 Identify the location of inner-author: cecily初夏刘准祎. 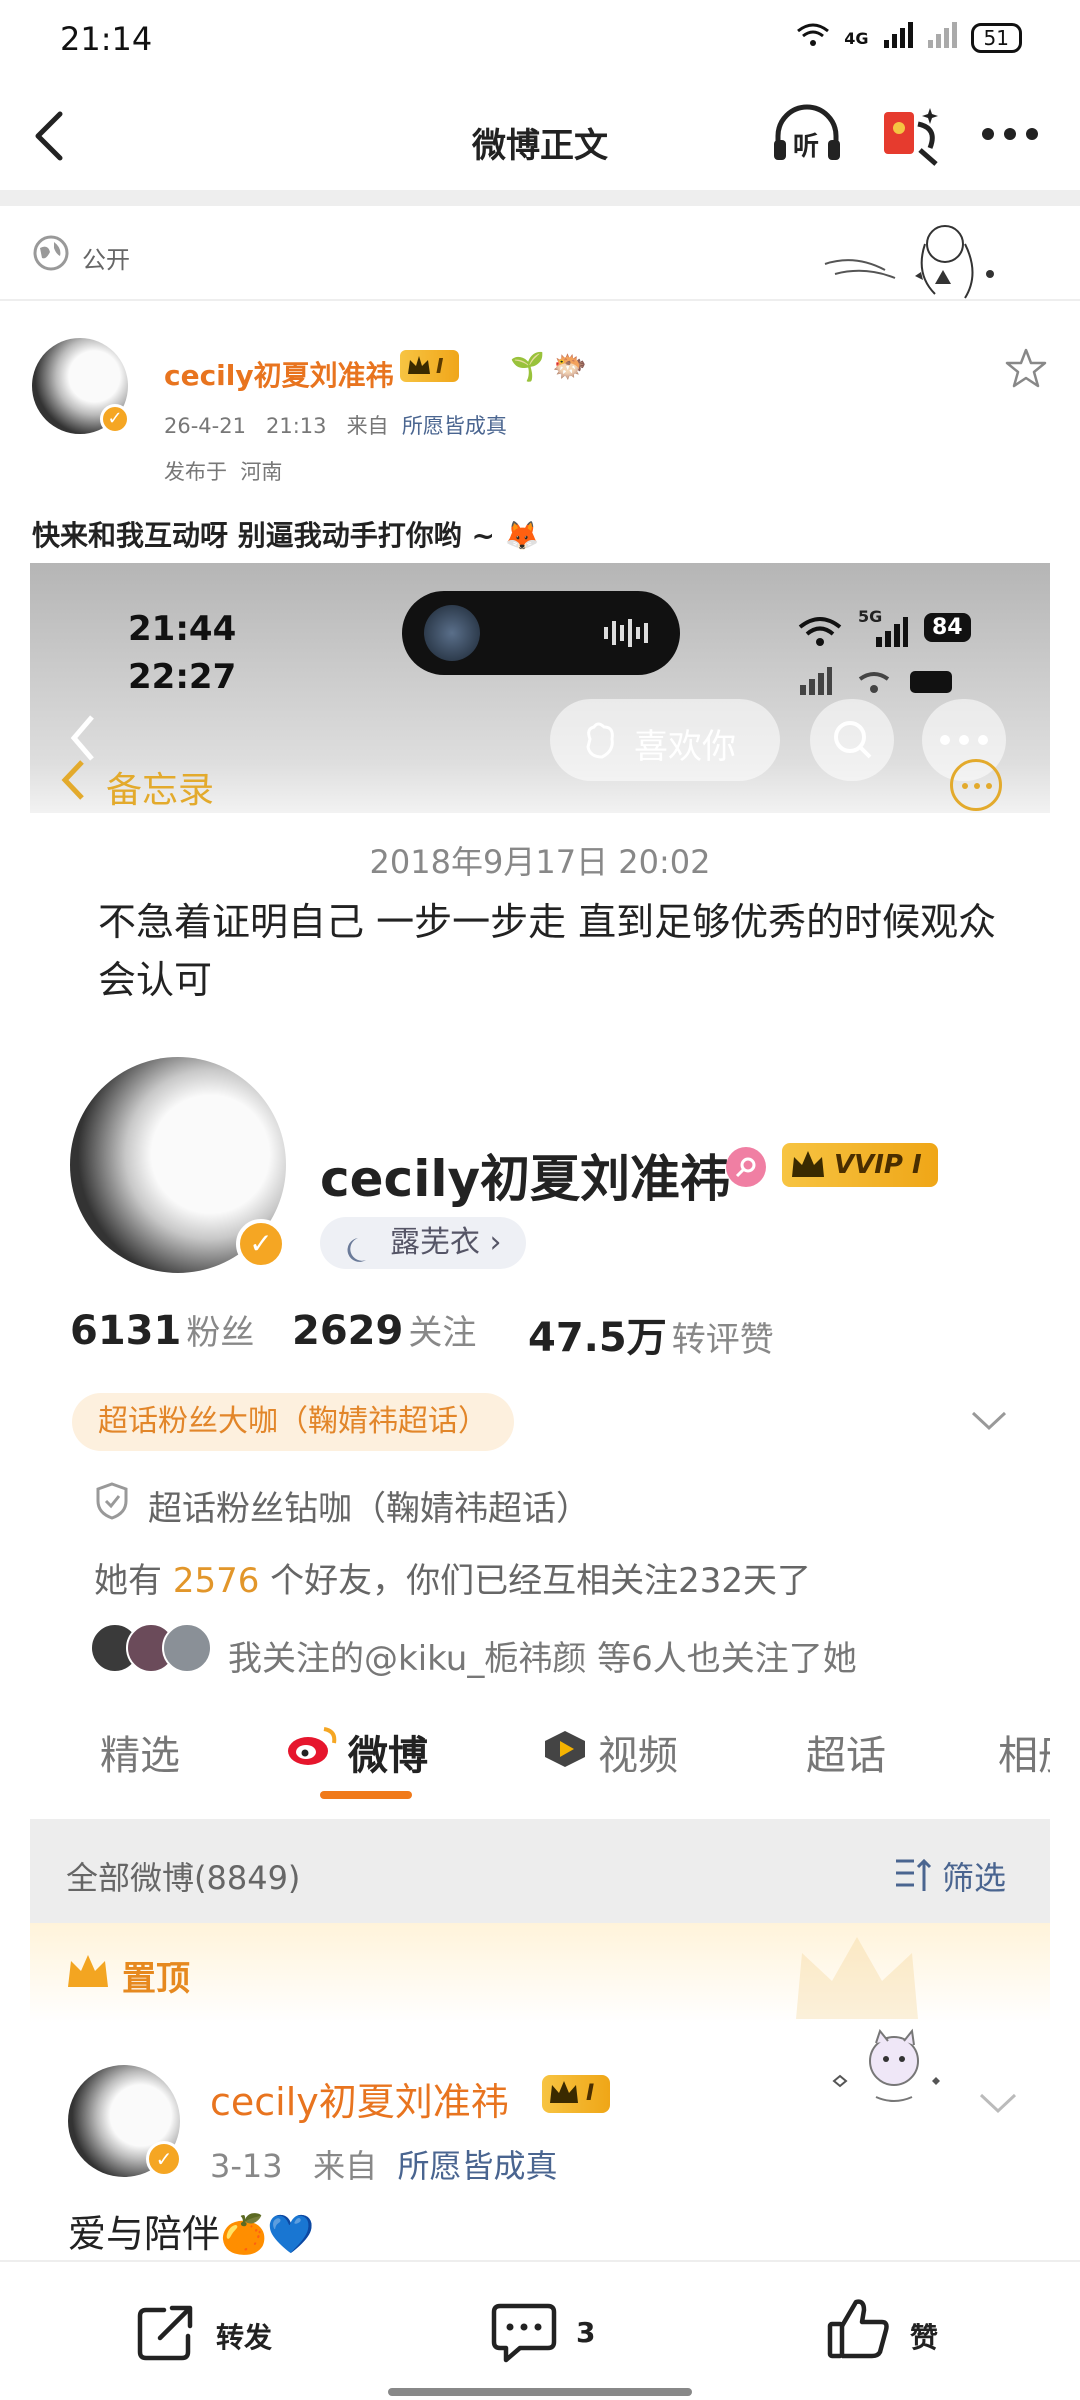
(359, 2102).